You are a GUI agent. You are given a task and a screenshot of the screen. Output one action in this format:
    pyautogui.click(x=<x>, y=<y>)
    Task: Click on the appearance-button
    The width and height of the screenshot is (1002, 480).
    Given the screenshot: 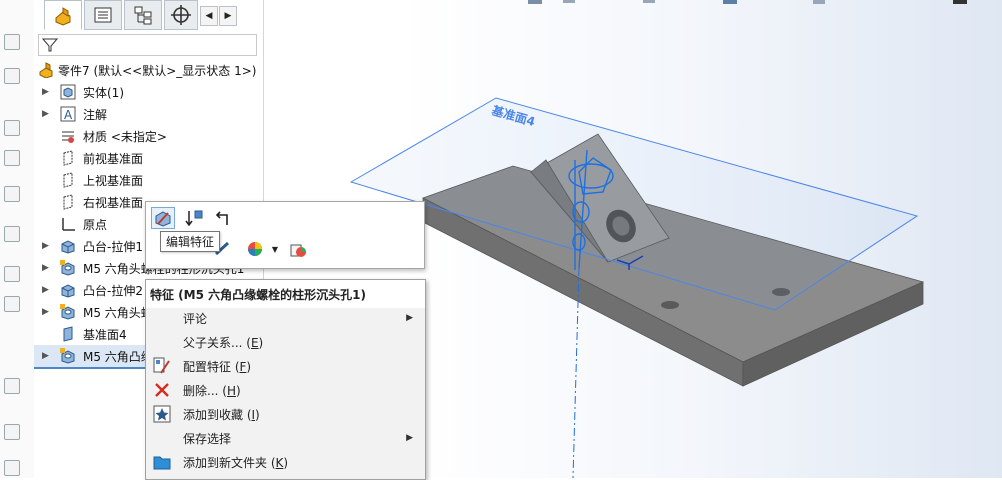 What is the action you would take?
    pyautogui.click(x=256, y=249)
    